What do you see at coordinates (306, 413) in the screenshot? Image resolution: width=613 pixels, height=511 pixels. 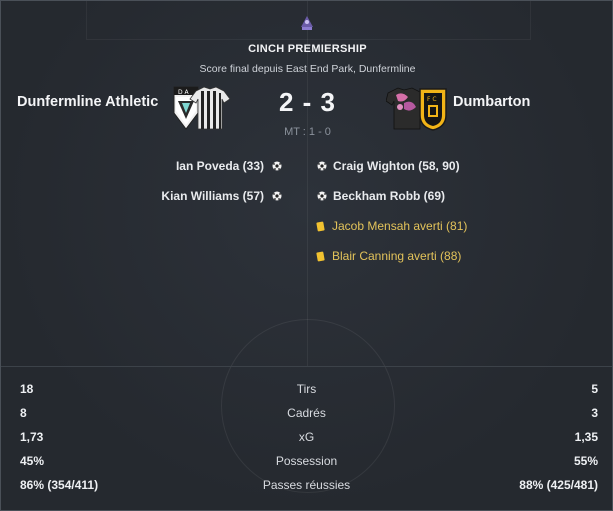 I see `stat-label: Cadrés` at bounding box center [306, 413].